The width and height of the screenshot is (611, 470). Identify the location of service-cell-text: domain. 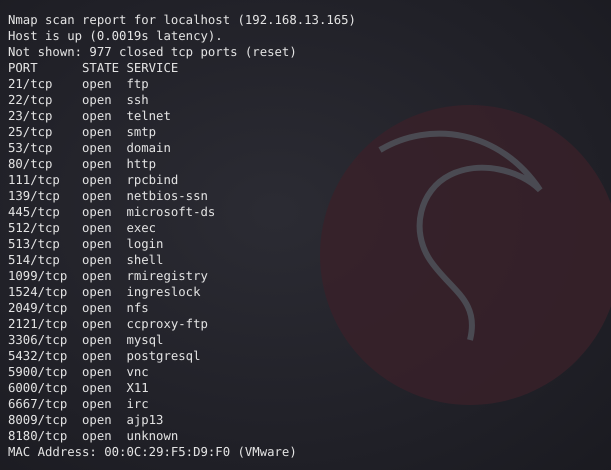
(149, 148).